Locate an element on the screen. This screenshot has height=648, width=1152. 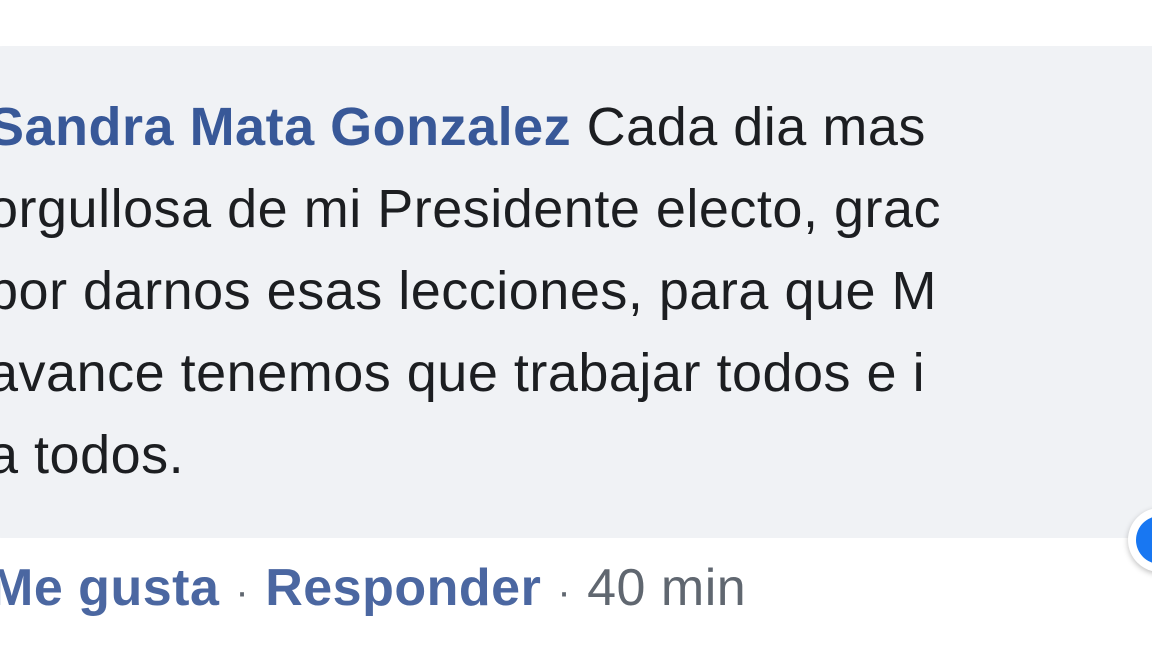
comment-actions: Me gusta · Responder · 40 min is located at coordinates (373, 588).